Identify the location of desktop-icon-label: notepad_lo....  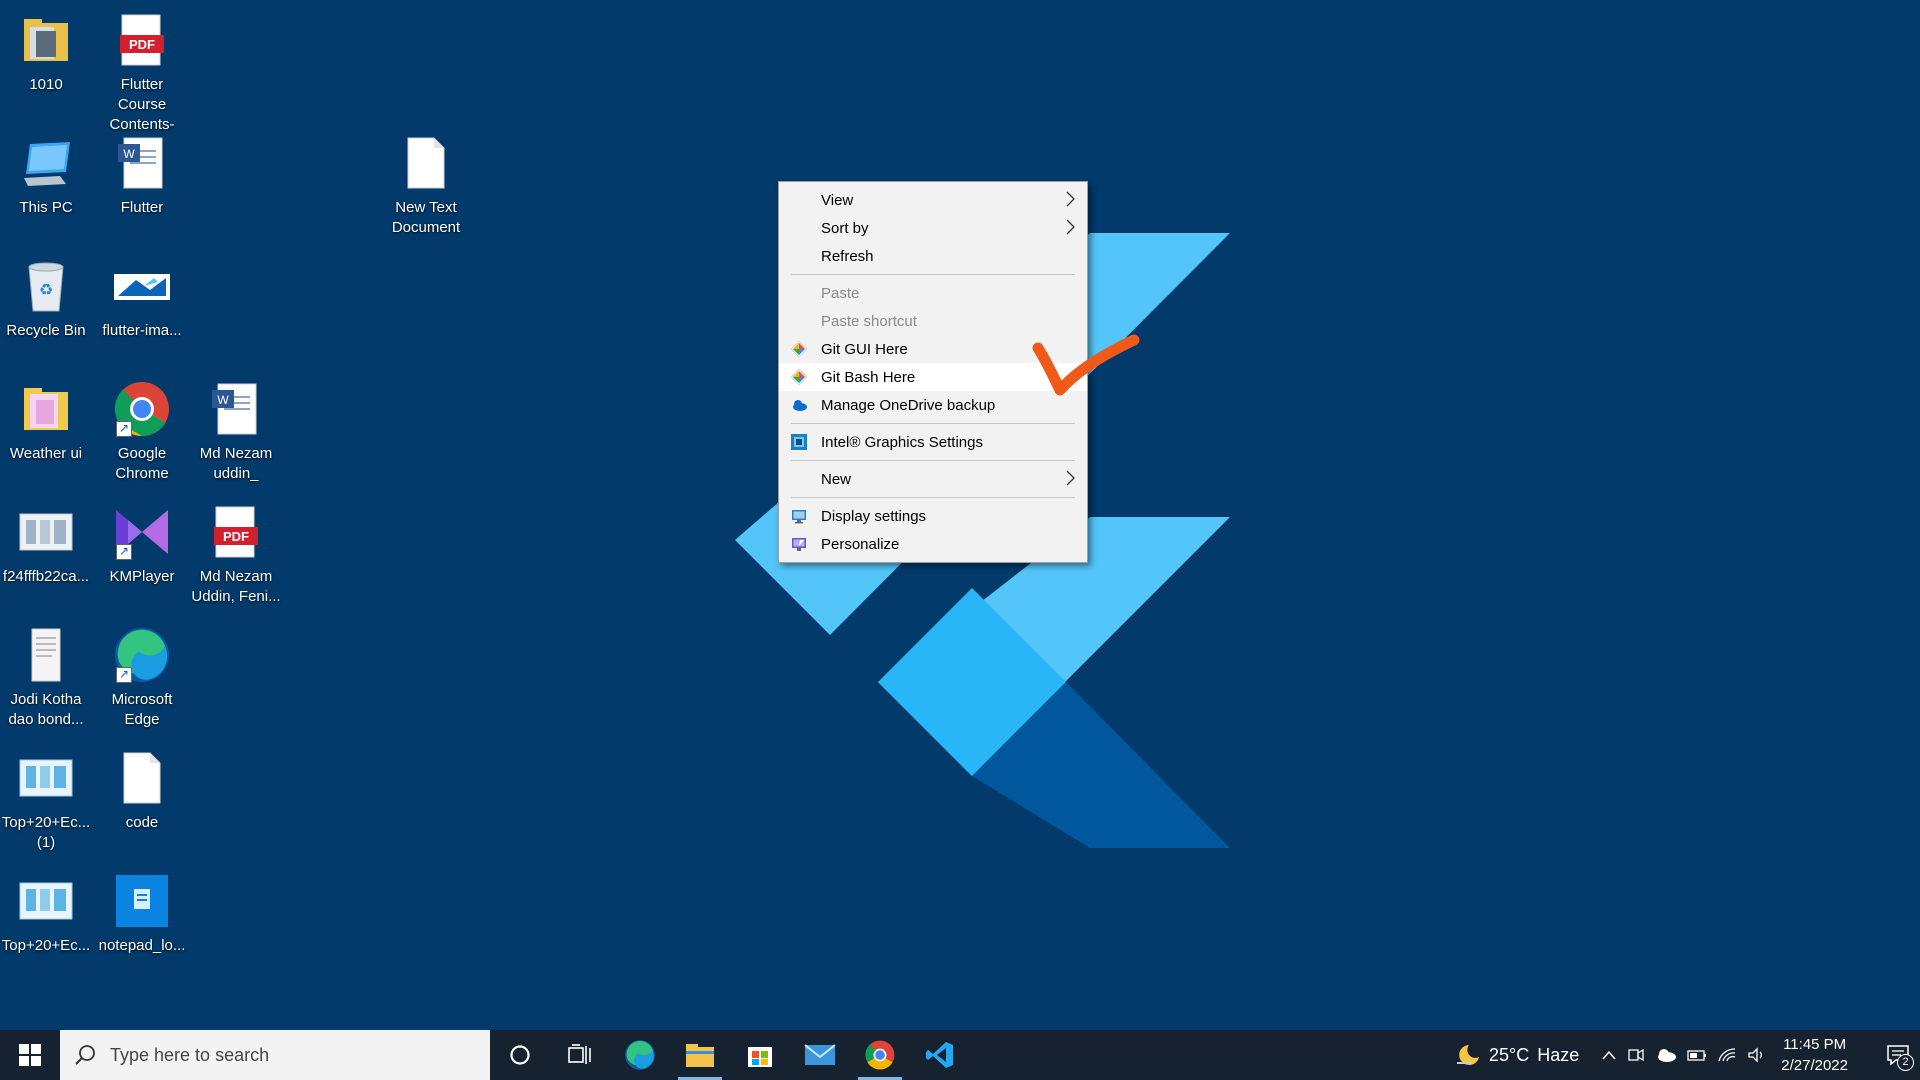
(142, 945).